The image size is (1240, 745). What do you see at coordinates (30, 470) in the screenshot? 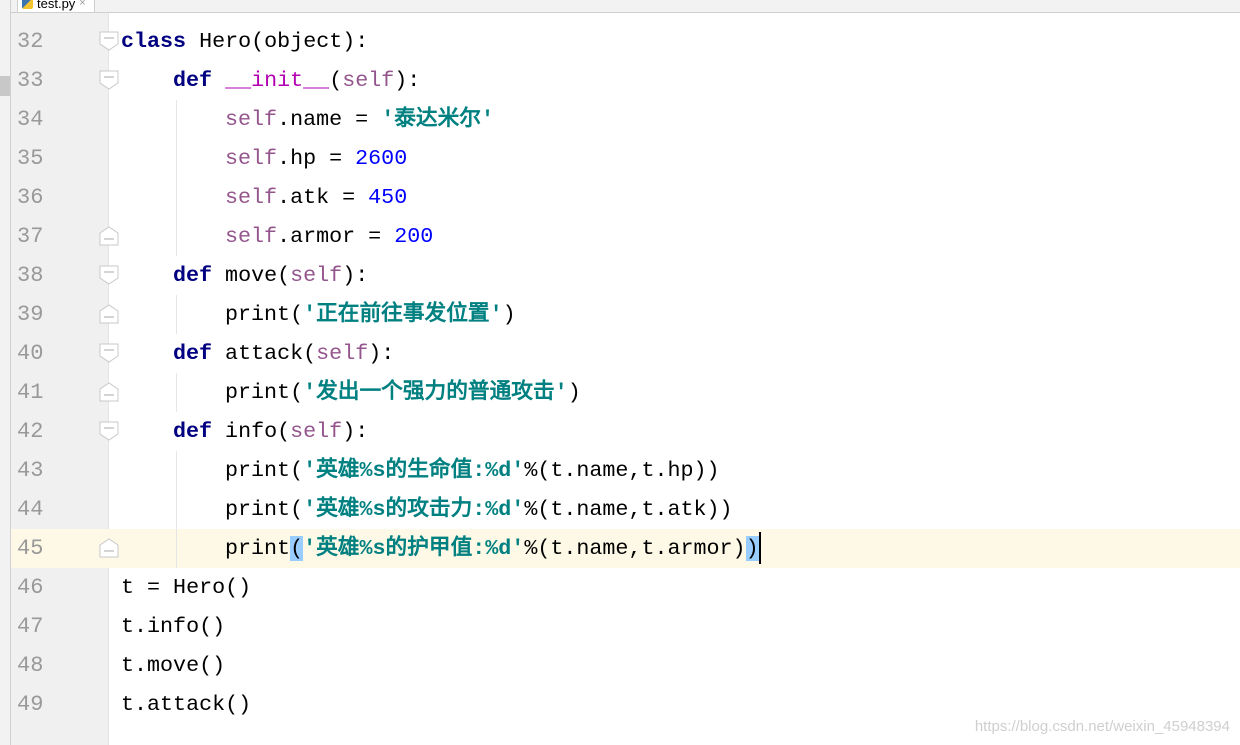
I see `line-number: 43` at bounding box center [30, 470].